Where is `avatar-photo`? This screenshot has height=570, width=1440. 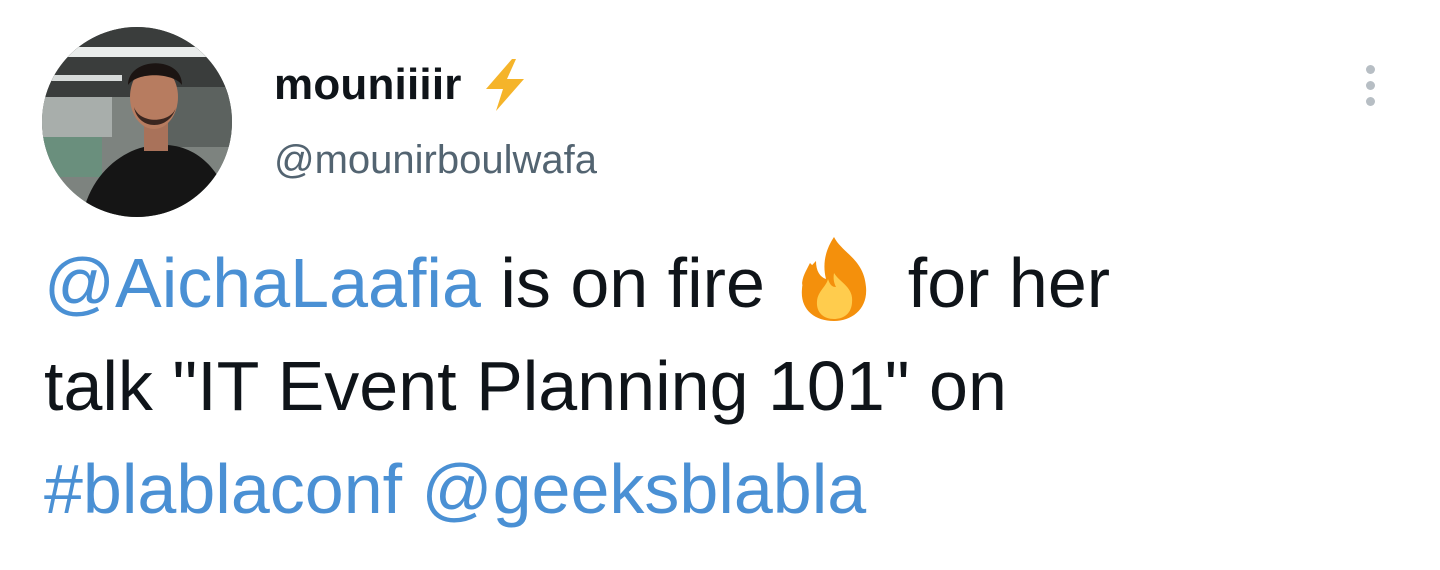 avatar-photo is located at coordinates (137, 122).